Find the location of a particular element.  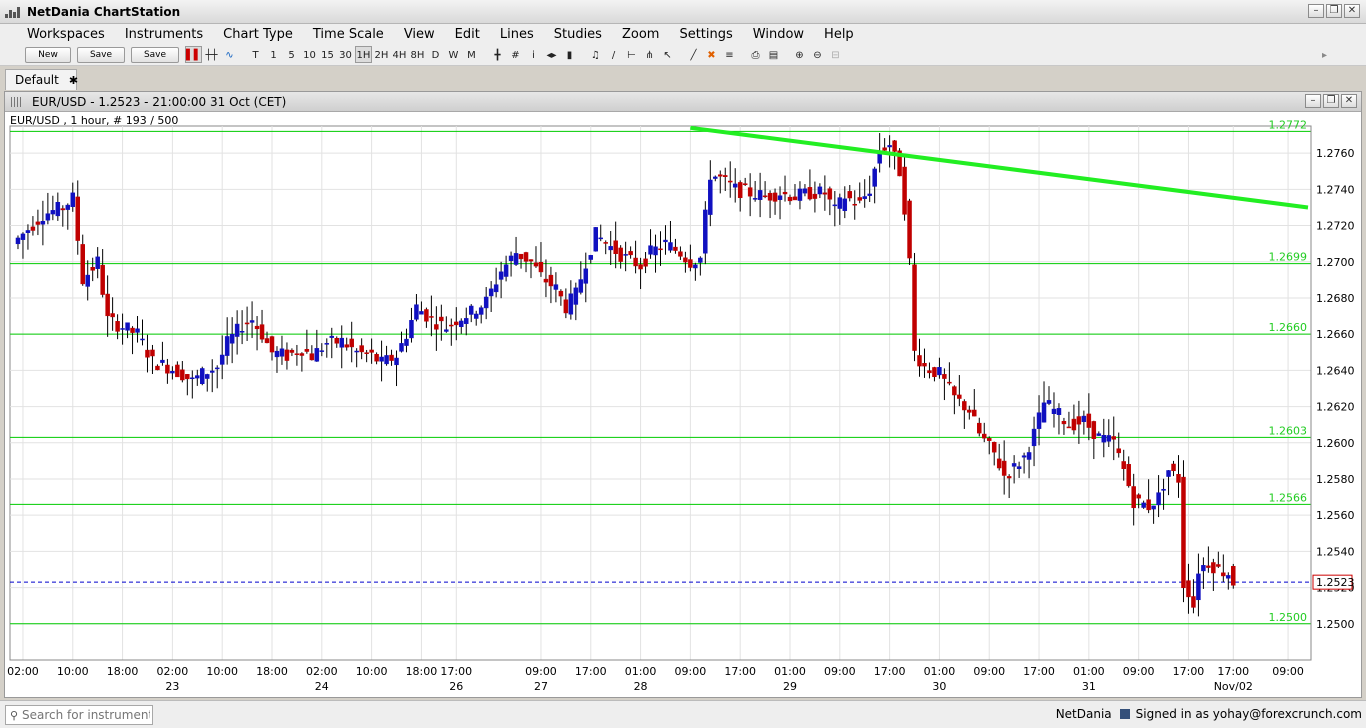

menu-instruments: Instruments is located at coordinates (164, 34).